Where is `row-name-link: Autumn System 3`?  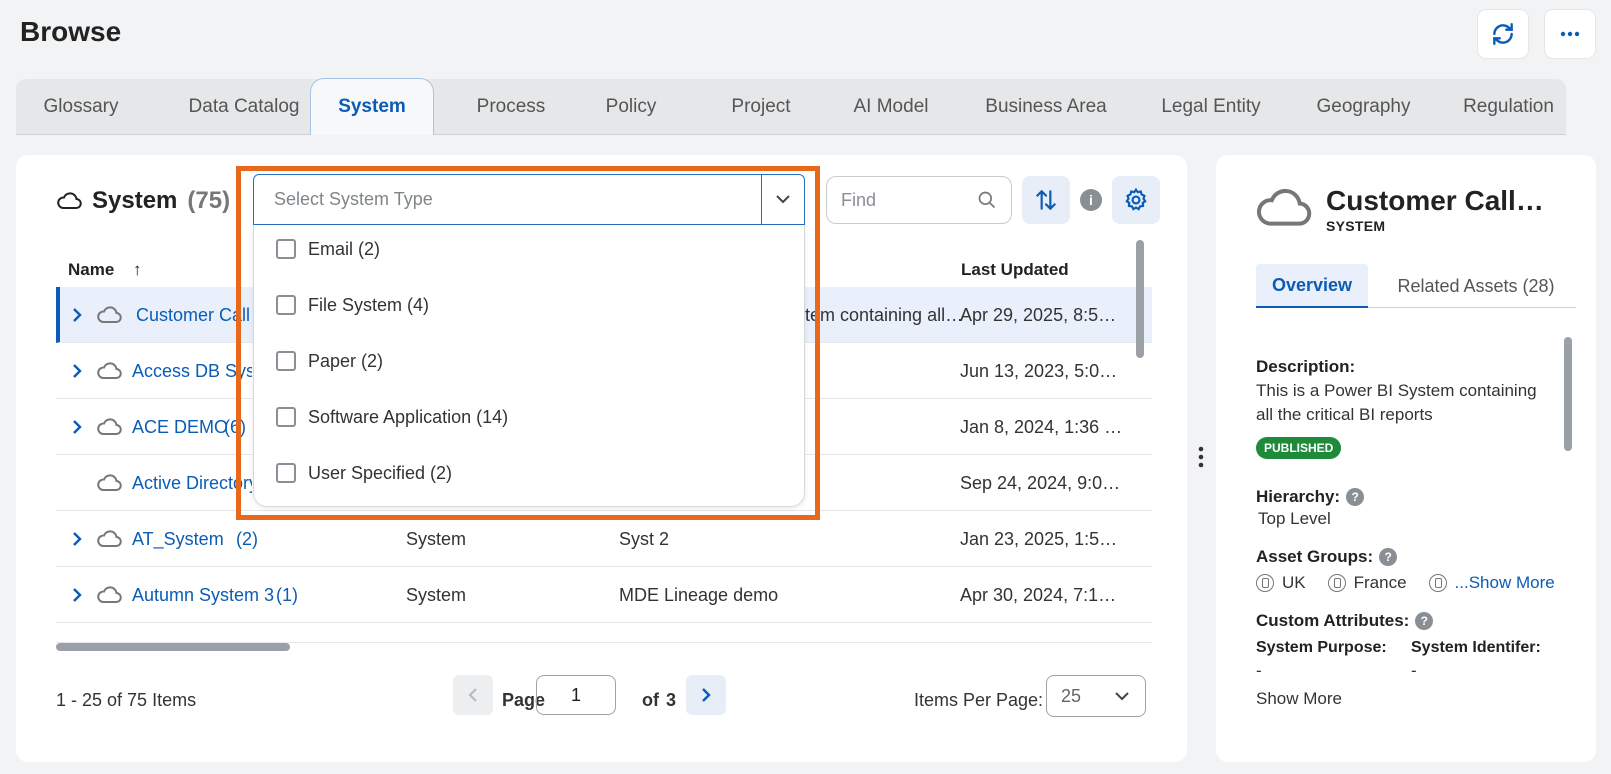
row-name-link: Autumn System 3 is located at coordinates (203, 595).